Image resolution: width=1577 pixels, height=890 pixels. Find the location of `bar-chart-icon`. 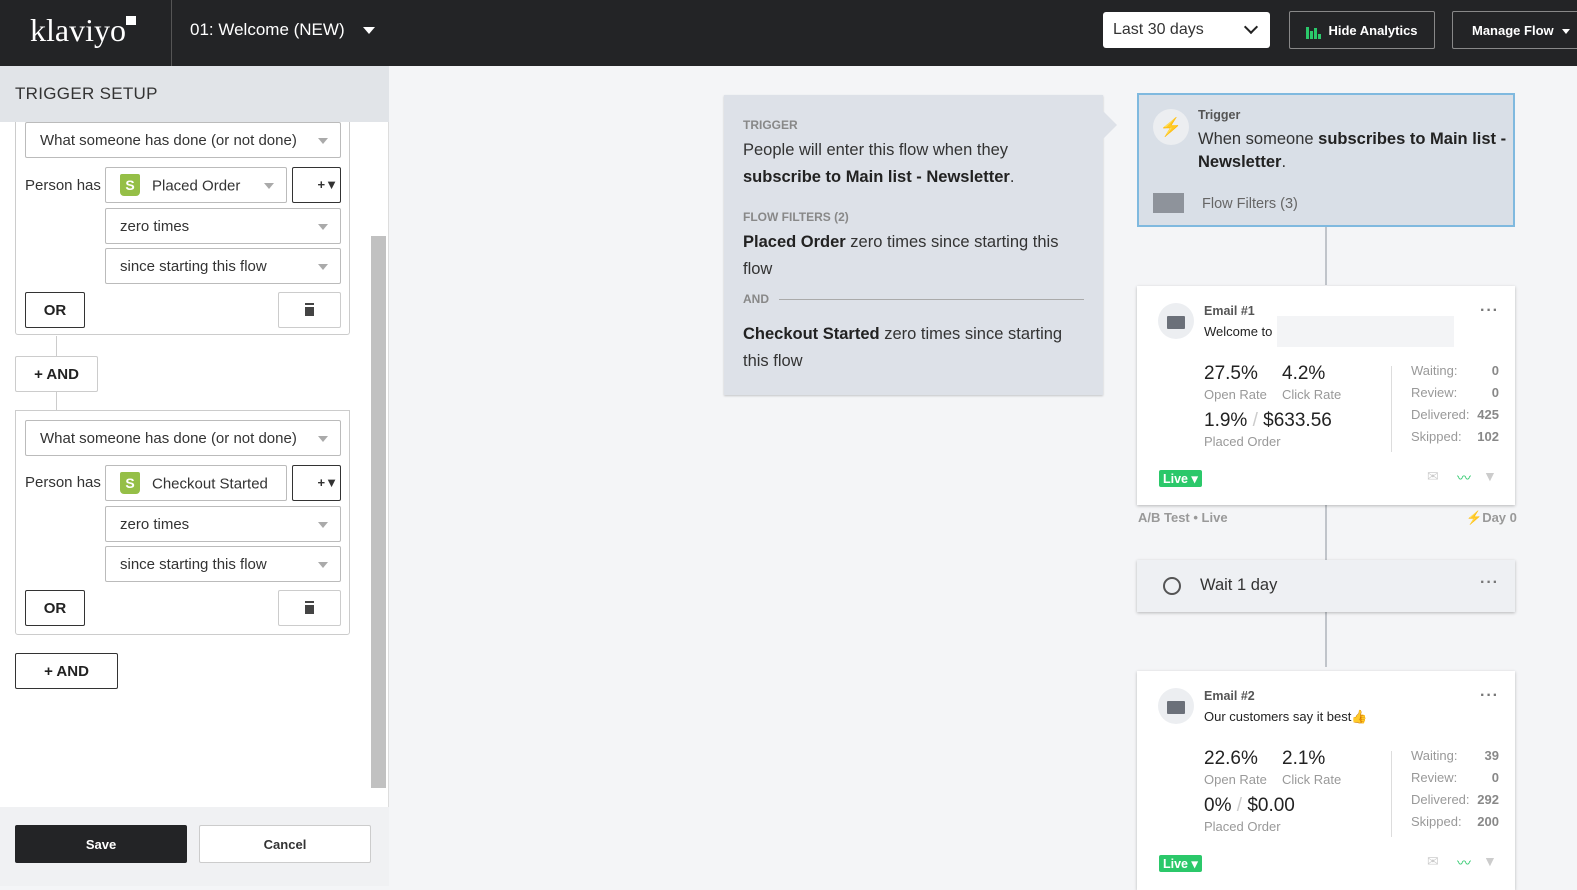

bar-chart-icon is located at coordinates (1314, 32).